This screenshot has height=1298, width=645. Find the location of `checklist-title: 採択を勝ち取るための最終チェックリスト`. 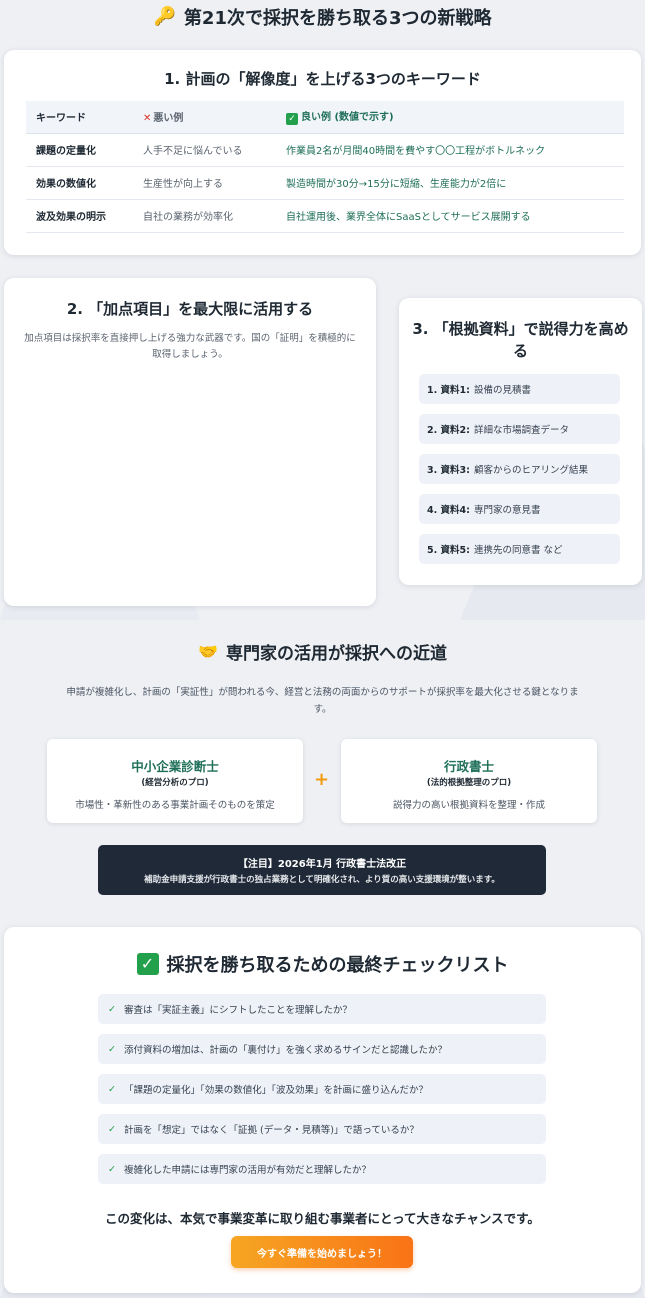

checklist-title: 採択を勝ち取るための最終チェックリスト is located at coordinates (337, 965).